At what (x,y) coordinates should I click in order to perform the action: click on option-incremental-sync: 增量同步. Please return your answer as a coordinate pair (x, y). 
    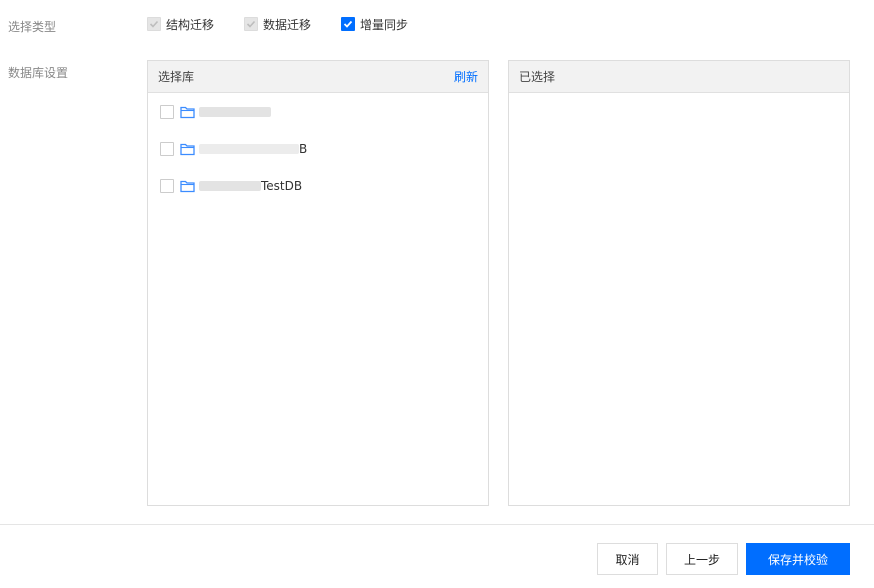
    Looking at the image, I should click on (374, 24).